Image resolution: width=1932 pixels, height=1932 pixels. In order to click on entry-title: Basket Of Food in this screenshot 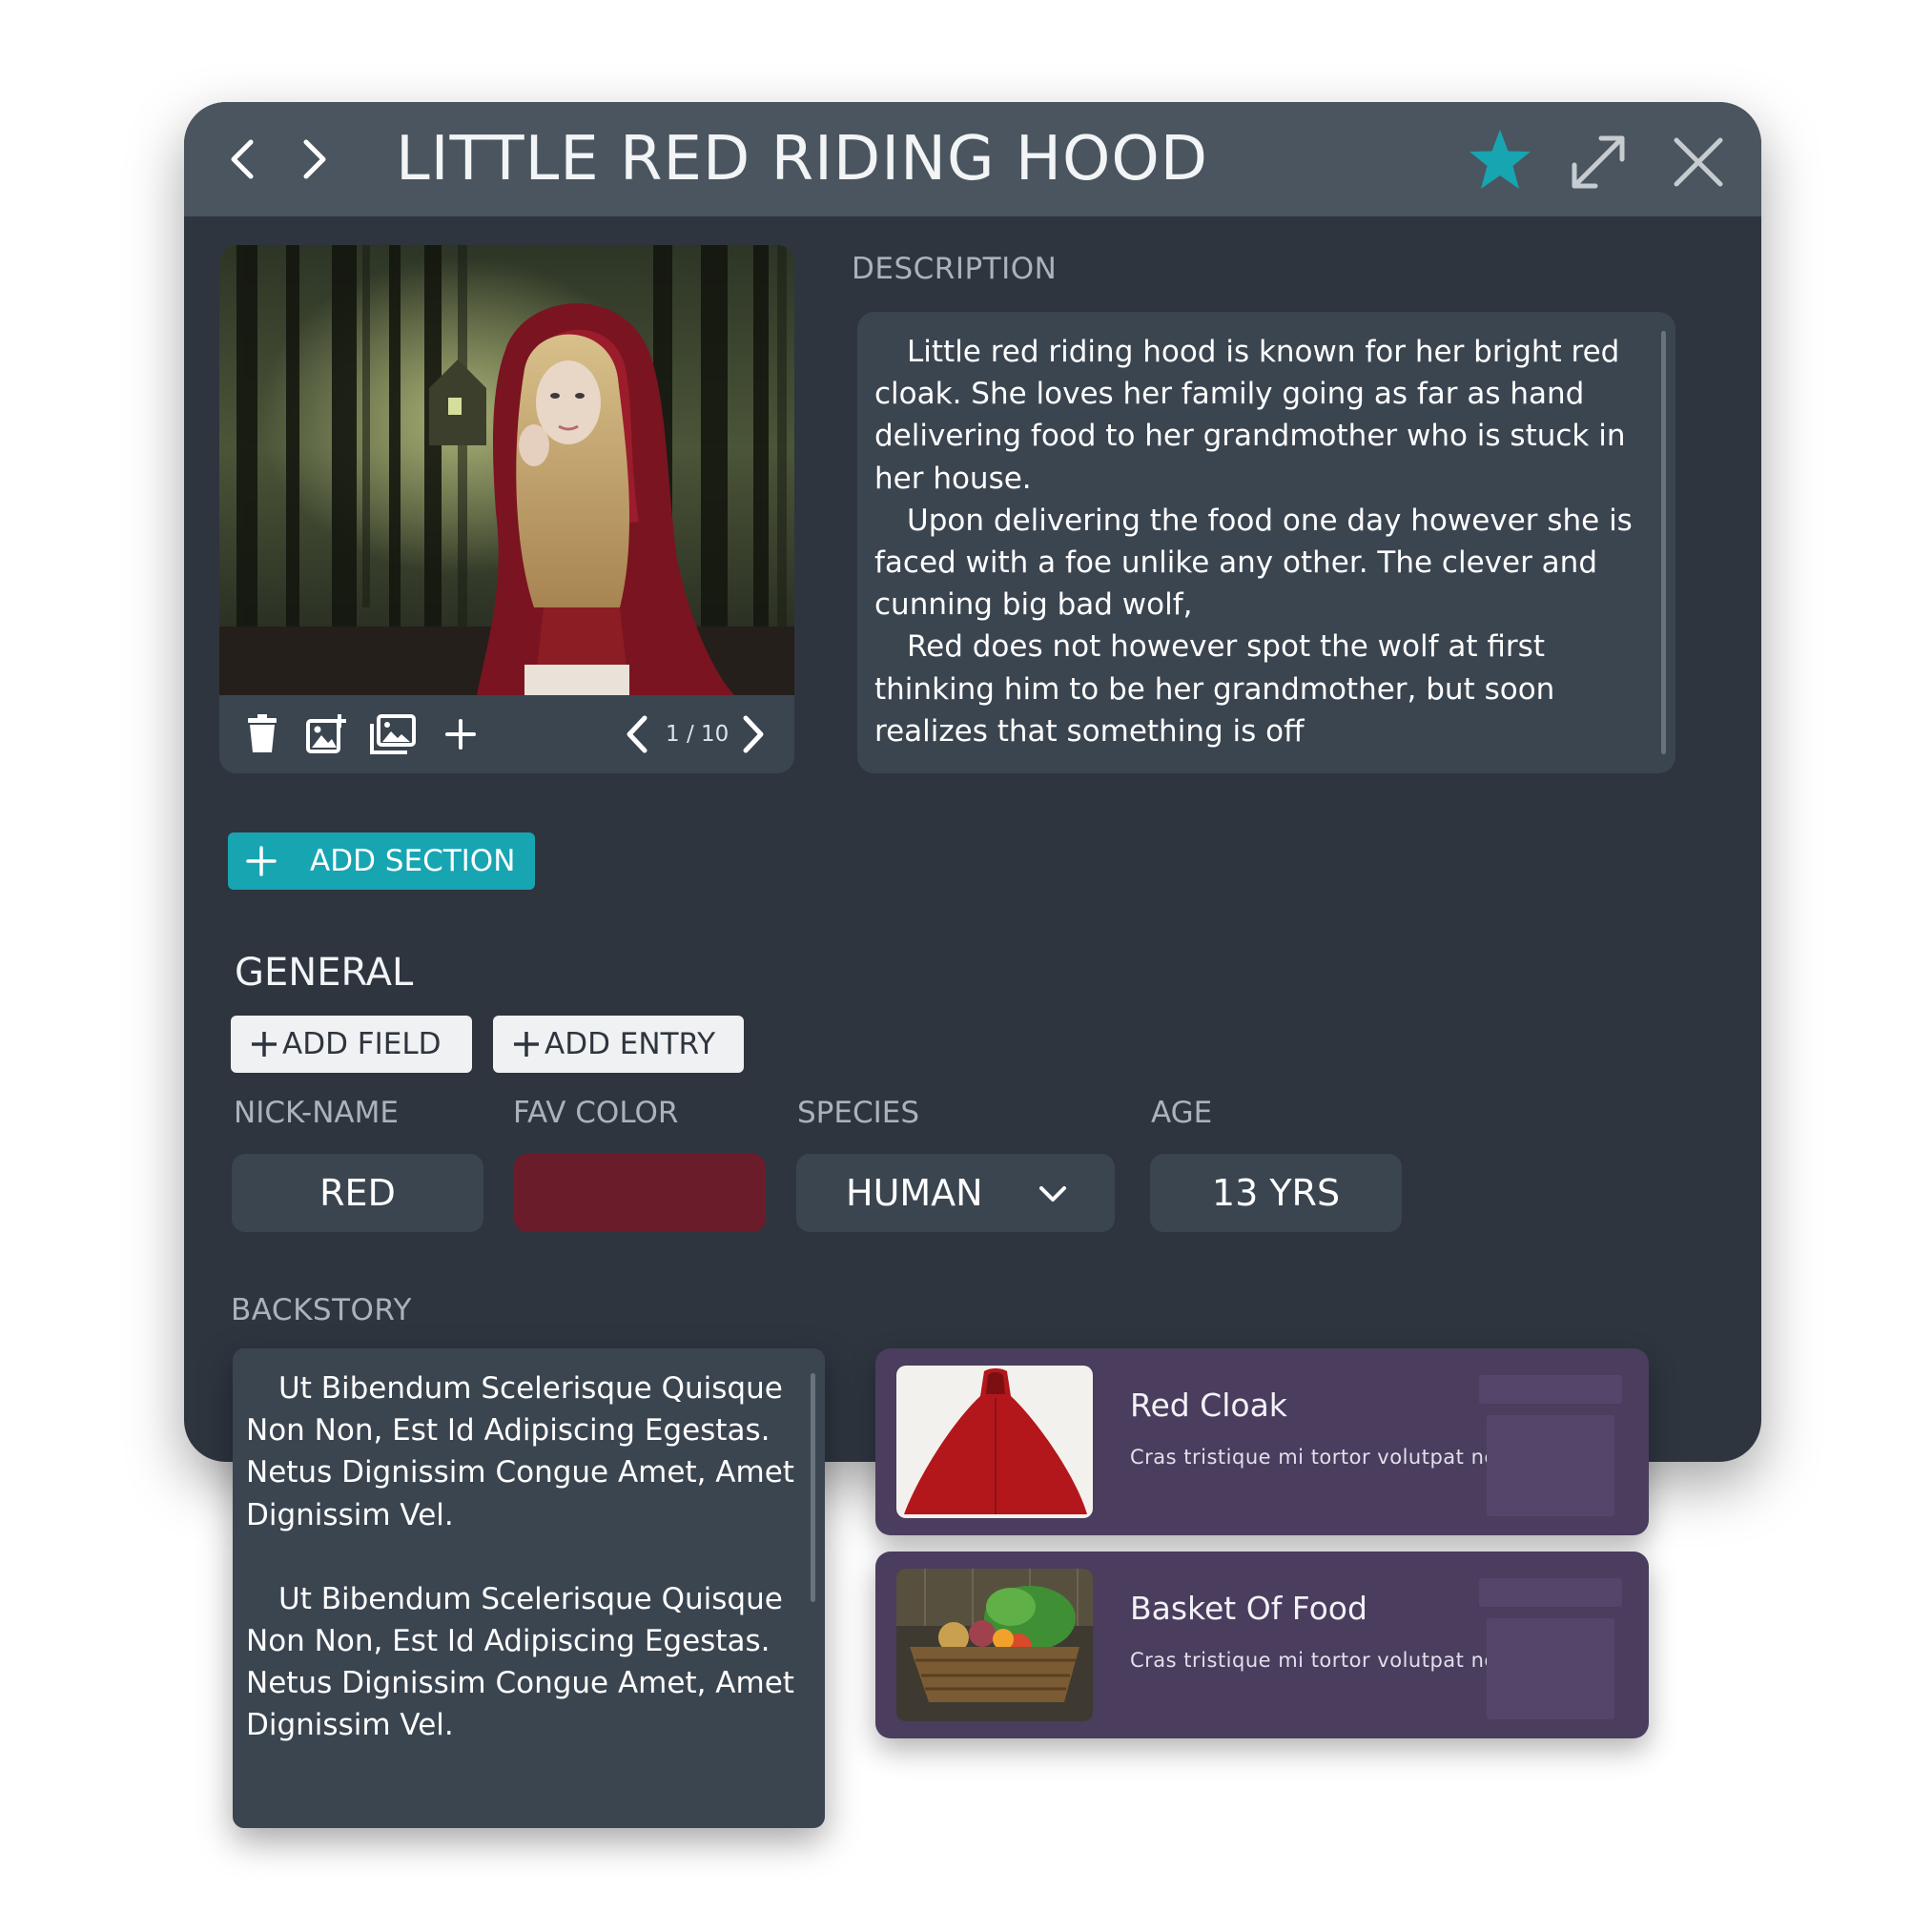, I will do `click(1248, 1608)`.